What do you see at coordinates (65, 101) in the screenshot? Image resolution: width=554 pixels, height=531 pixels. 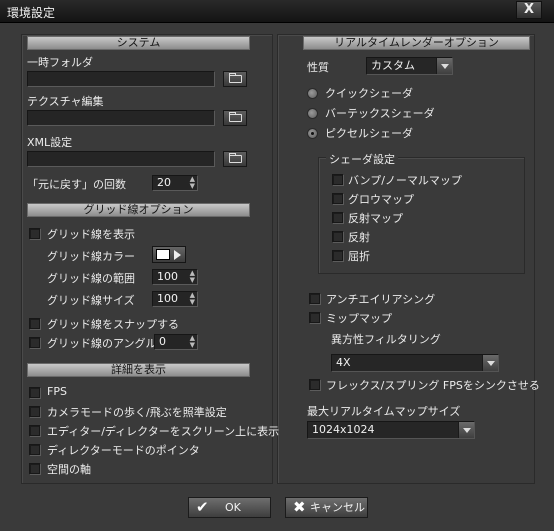 I see `texture-edit-label: テクスチャ編集` at bounding box center [65, 101].